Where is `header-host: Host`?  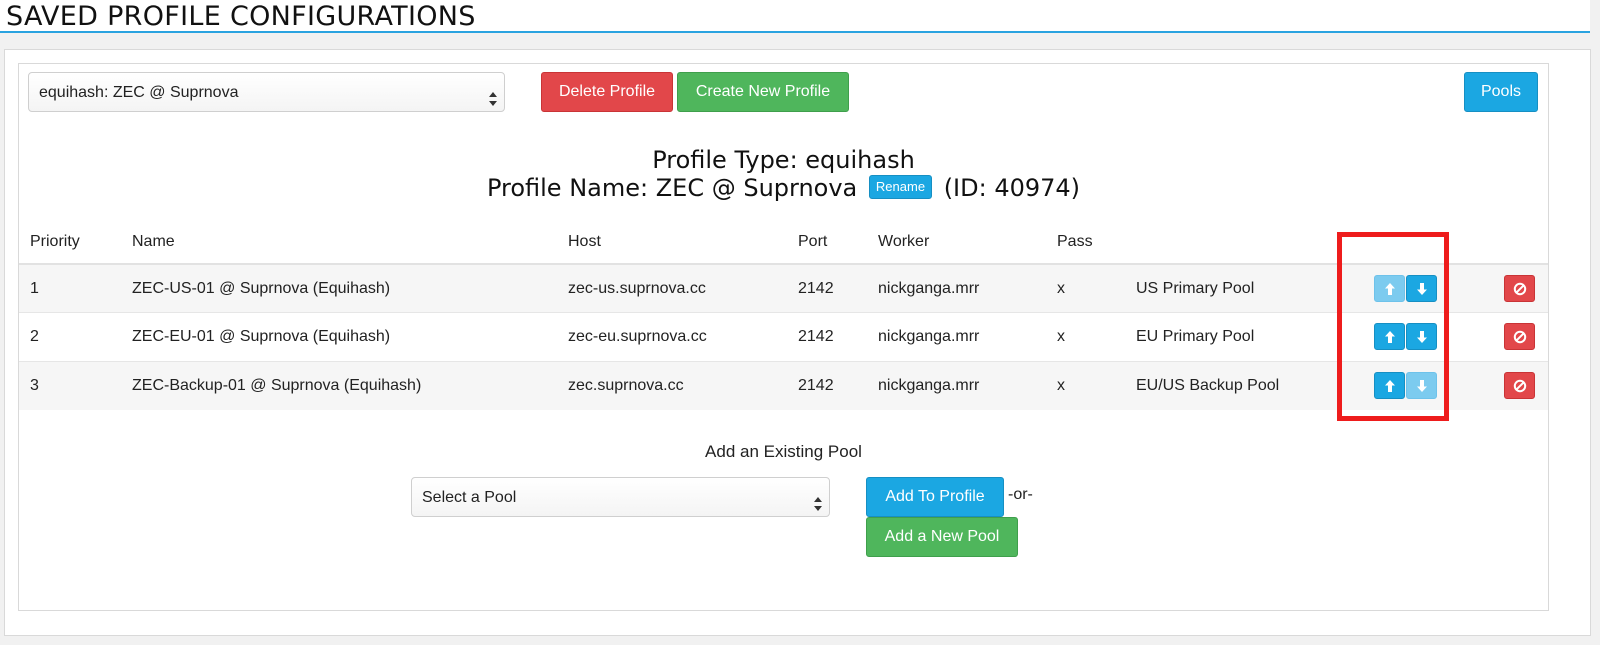
header-host: Host is located at coordinates (672, 242).